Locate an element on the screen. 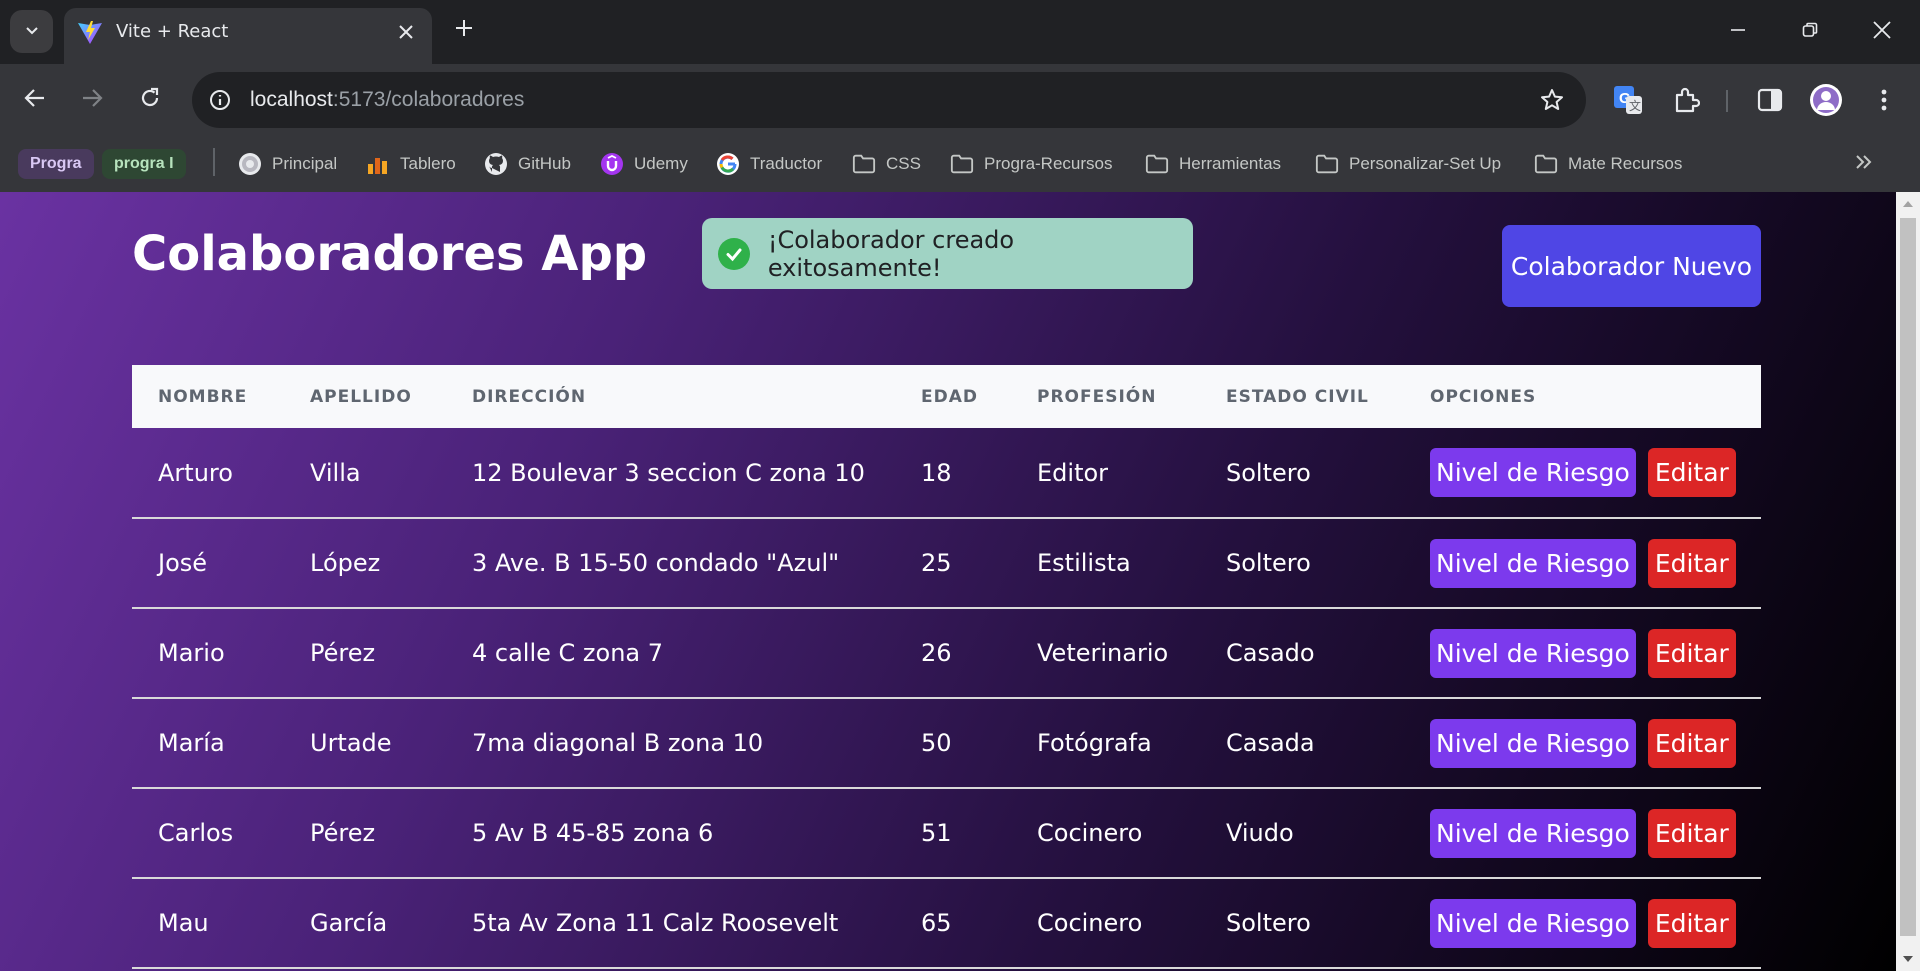 The image size is (1920, 971). extensions-icon is located at coordinates (1686, 100).